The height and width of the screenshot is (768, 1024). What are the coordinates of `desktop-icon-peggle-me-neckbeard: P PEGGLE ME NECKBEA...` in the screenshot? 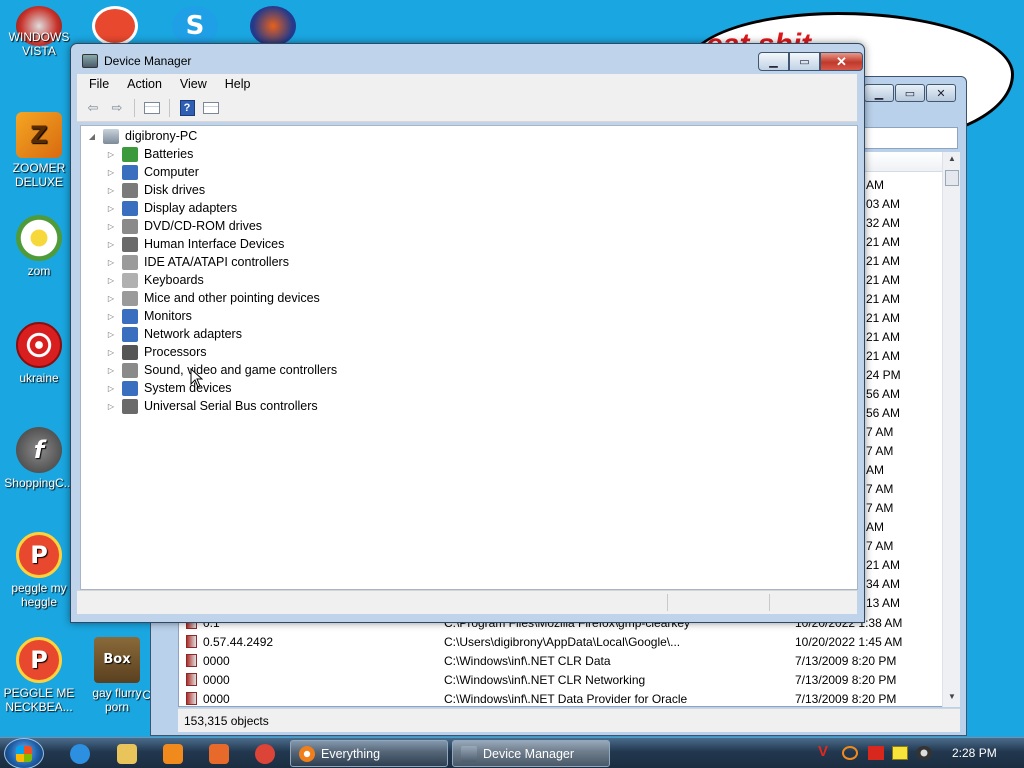 It's located at (39, 675).